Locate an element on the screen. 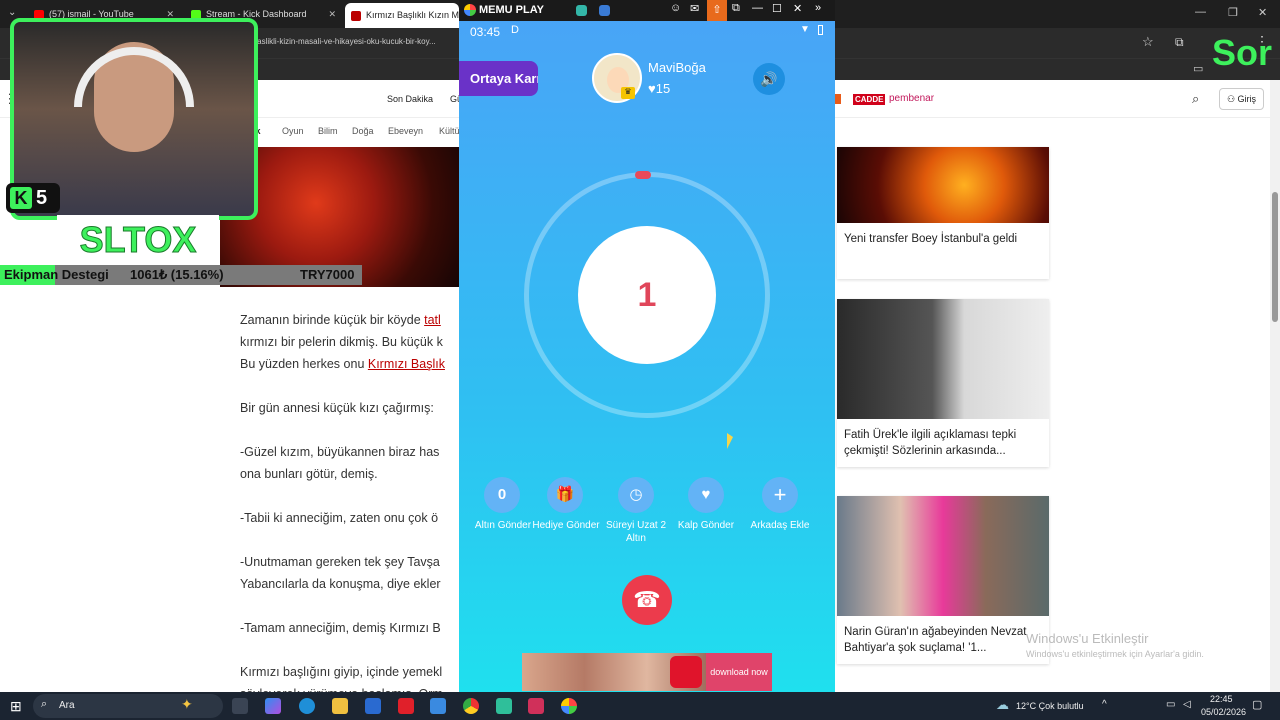 This screenshot has width=1280, height=720. news-card: Yeni transfer Boey İstanbul'a geldi is located at coordinates (943, 213).